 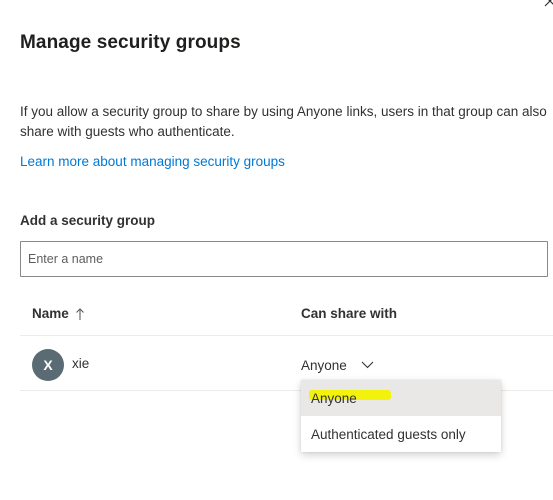 I want to click on group-name: xie, so click(x=81, y=363).